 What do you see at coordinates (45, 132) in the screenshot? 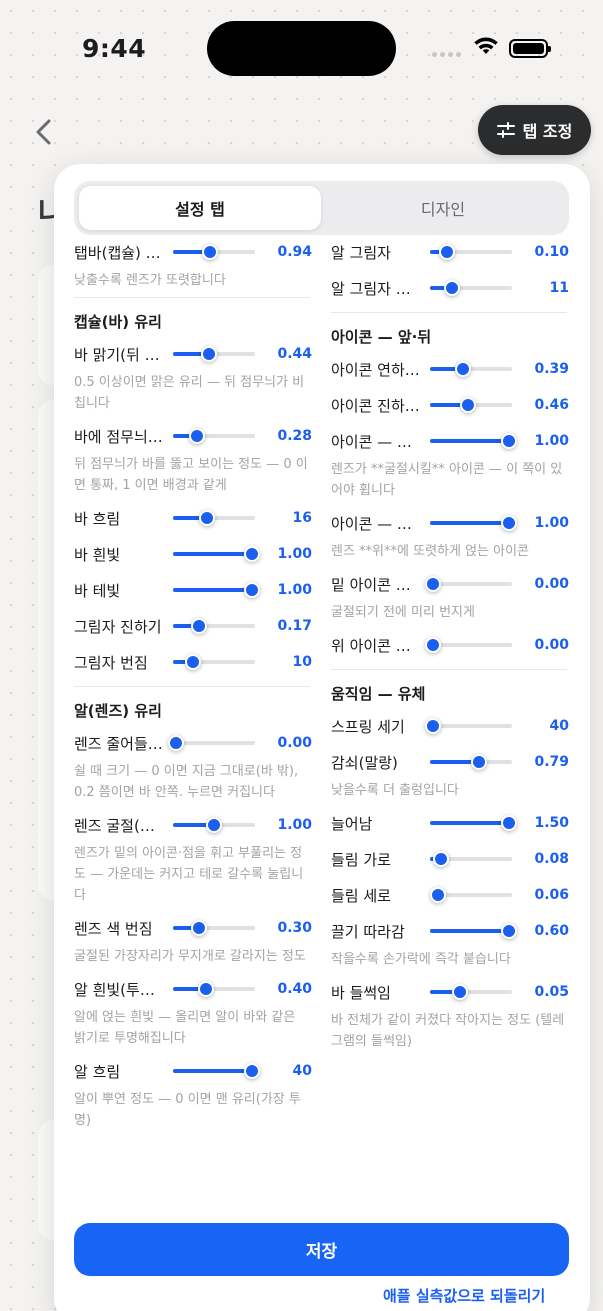
I see `back-chevron-icon` at bounding box center [45, 132].